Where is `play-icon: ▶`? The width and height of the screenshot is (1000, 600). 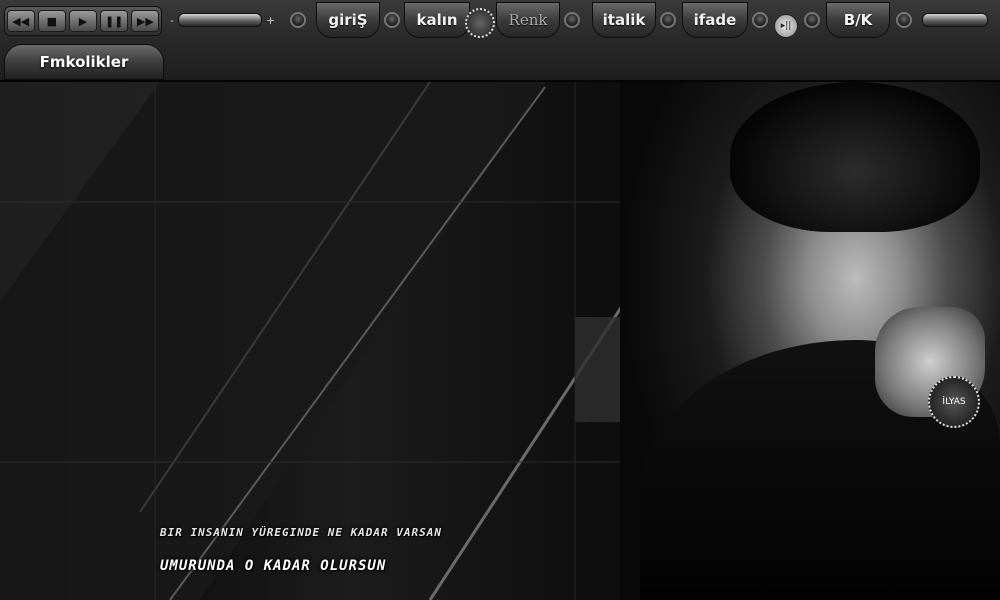
play-icon: ▶ is located at coordinates (82, 21).